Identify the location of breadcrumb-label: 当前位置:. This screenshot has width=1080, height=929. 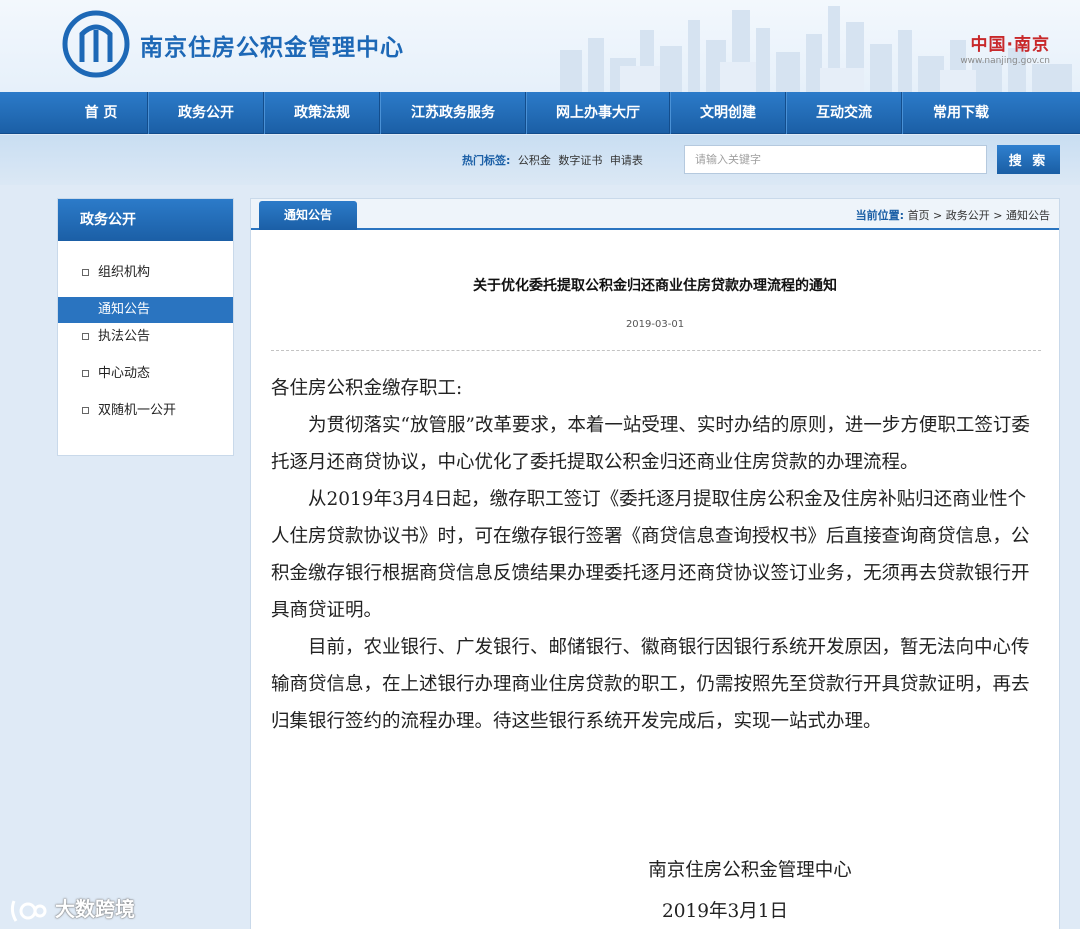
(880, 215).